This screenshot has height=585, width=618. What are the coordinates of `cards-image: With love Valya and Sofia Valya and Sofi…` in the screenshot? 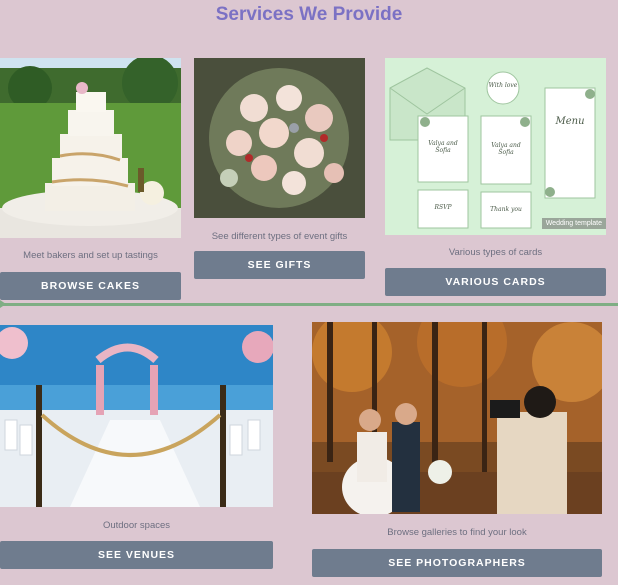 It's located at (495, 146).